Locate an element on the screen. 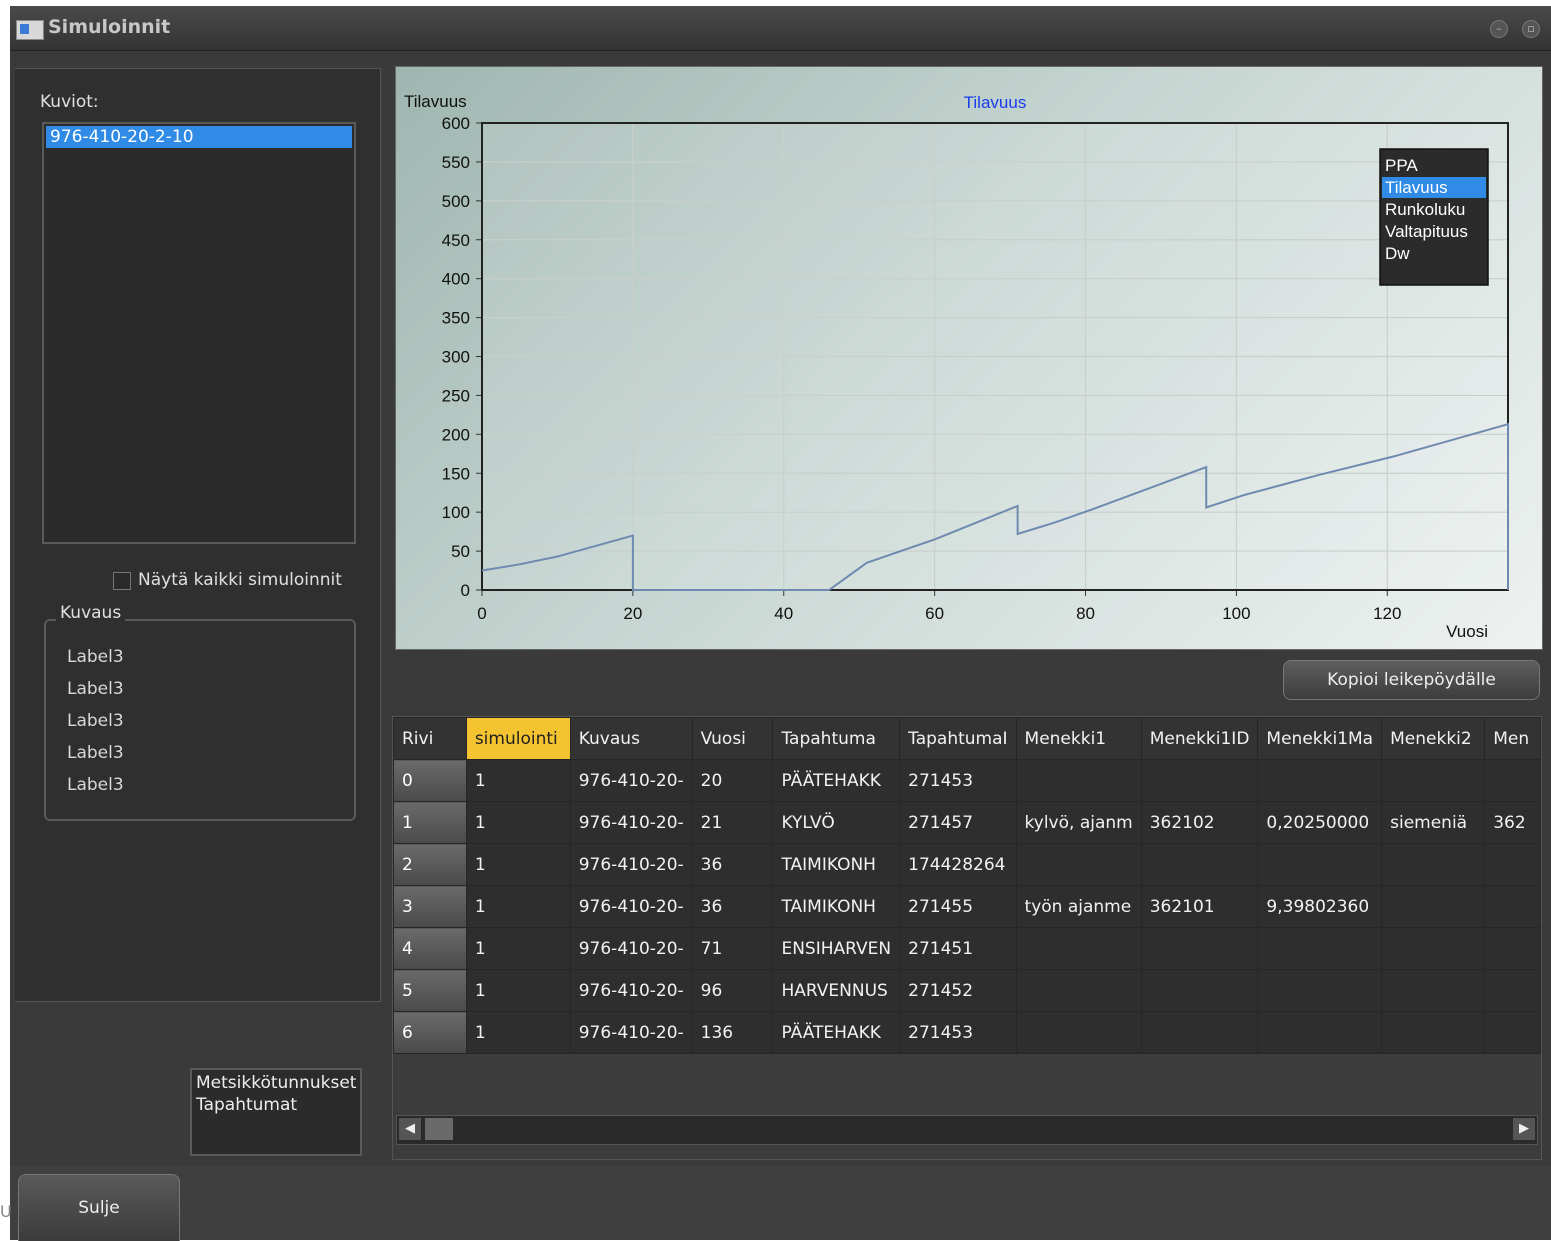  minimize-icon: – is located at coordinates (1499, 29).